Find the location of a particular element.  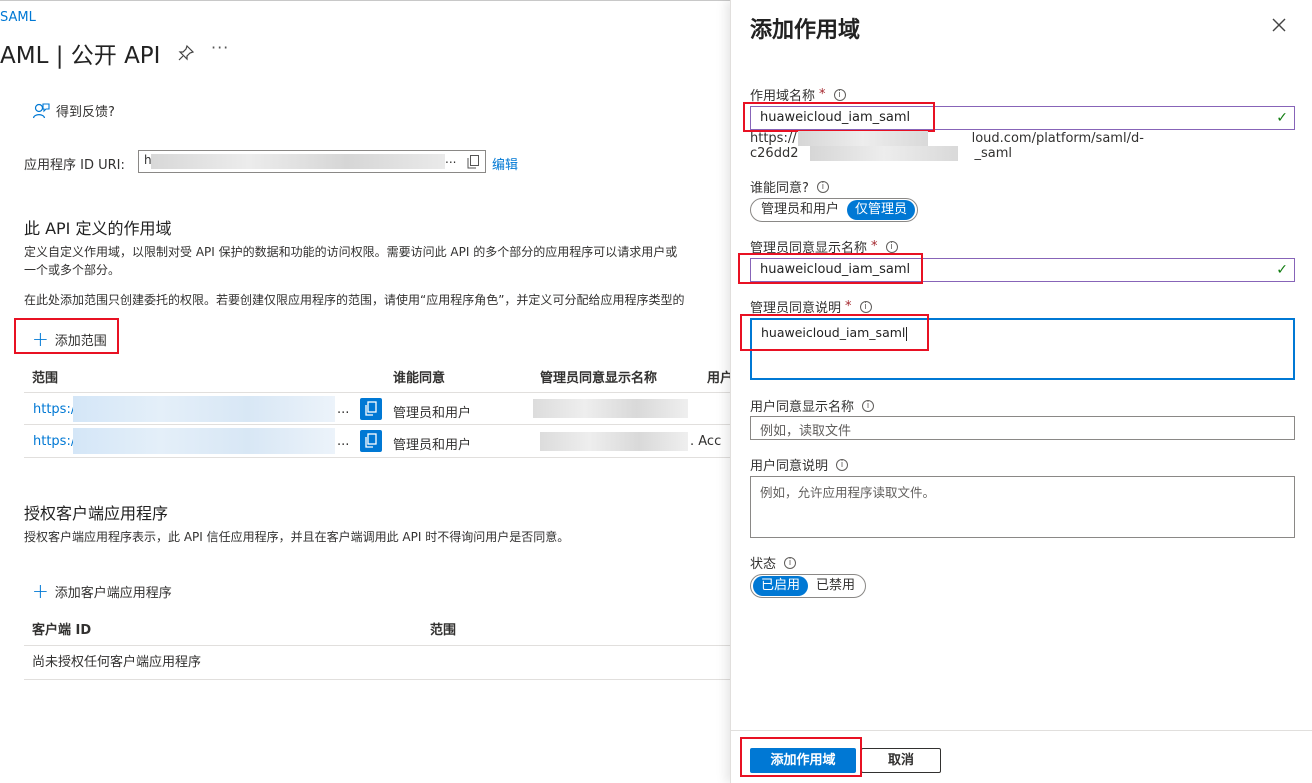

state-toggle: 已启用 已禁用 is located at coordinates (808, 586).